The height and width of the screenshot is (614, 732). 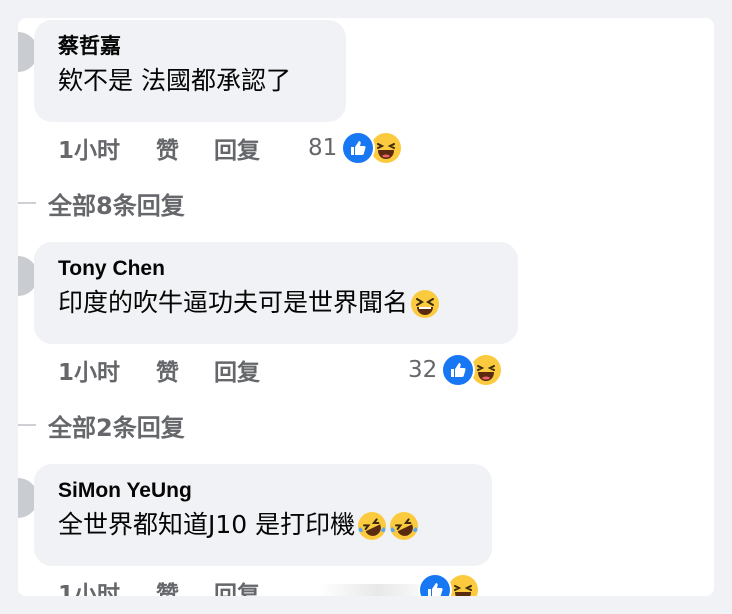 I want to click on view-replies-link: 全部2条回复, so click(x=116, y=425).